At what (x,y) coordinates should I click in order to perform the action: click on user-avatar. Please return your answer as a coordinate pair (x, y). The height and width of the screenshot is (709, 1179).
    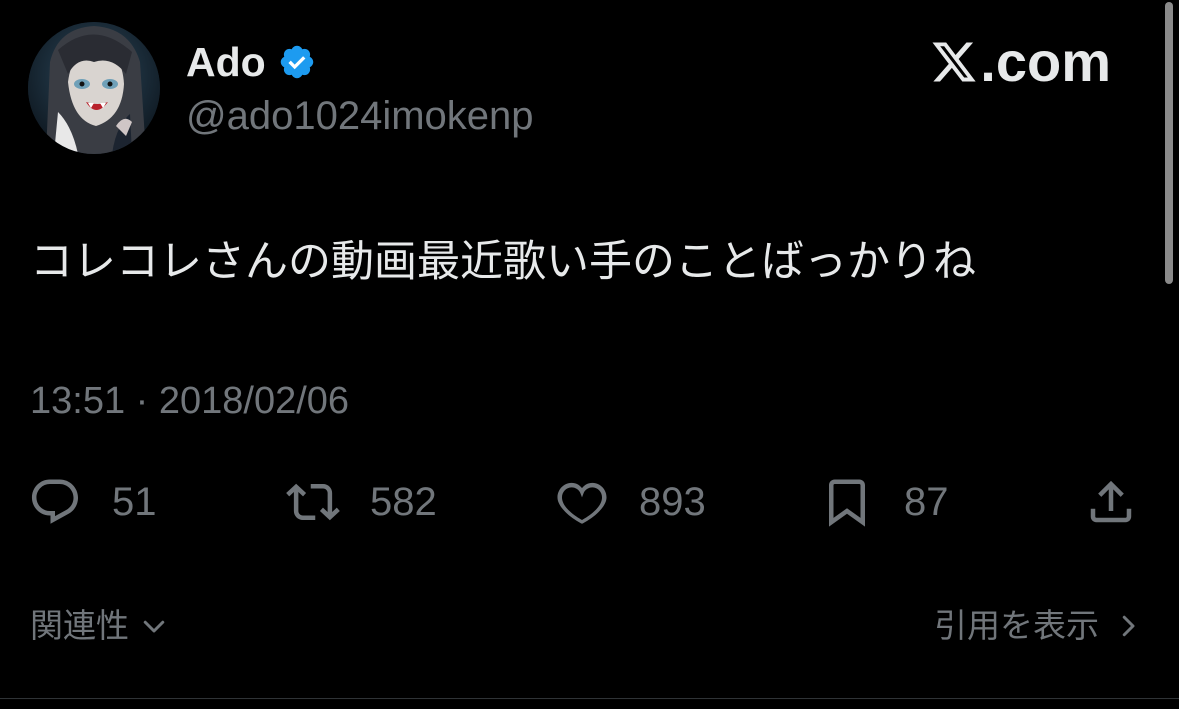
    Looking at the image, I should click on (94, 88).